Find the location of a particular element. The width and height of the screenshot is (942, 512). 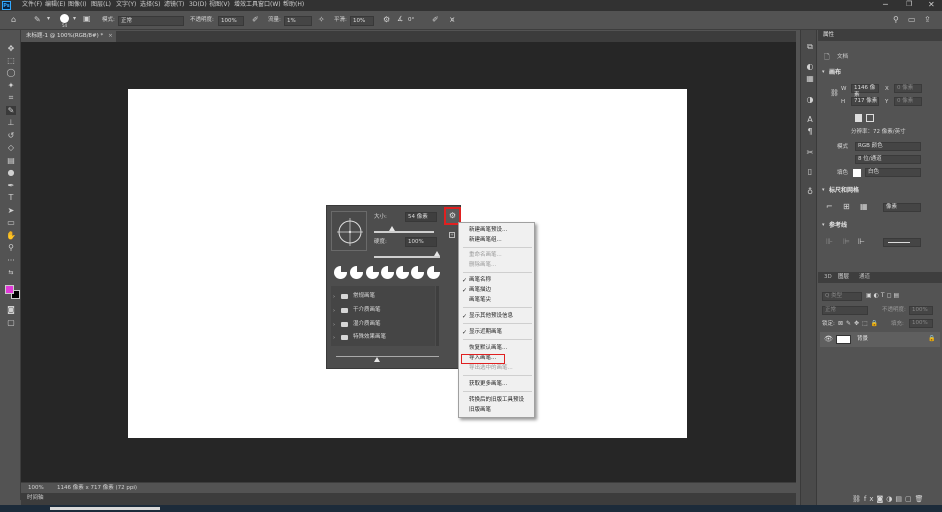

crop-tool-icon: ⌗ is located at coordinates (11, 97).